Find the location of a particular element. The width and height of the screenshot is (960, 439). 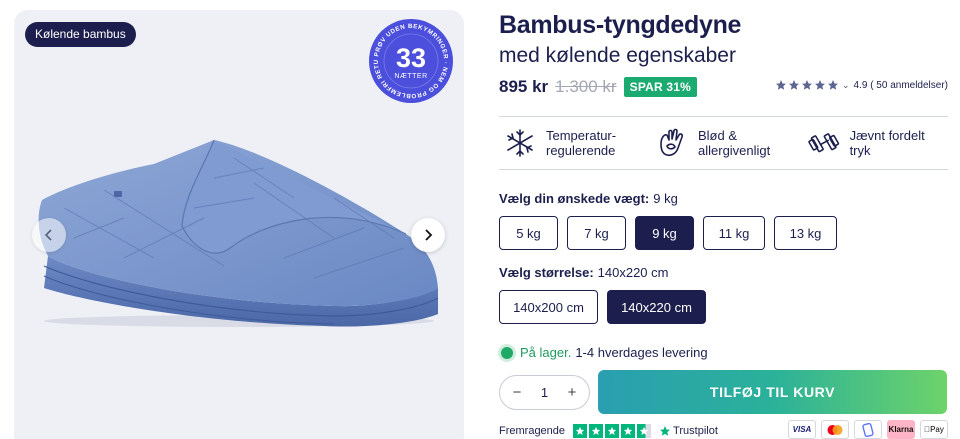

size-selected-value: 140x220 cm is located at coordinates (633, 272).